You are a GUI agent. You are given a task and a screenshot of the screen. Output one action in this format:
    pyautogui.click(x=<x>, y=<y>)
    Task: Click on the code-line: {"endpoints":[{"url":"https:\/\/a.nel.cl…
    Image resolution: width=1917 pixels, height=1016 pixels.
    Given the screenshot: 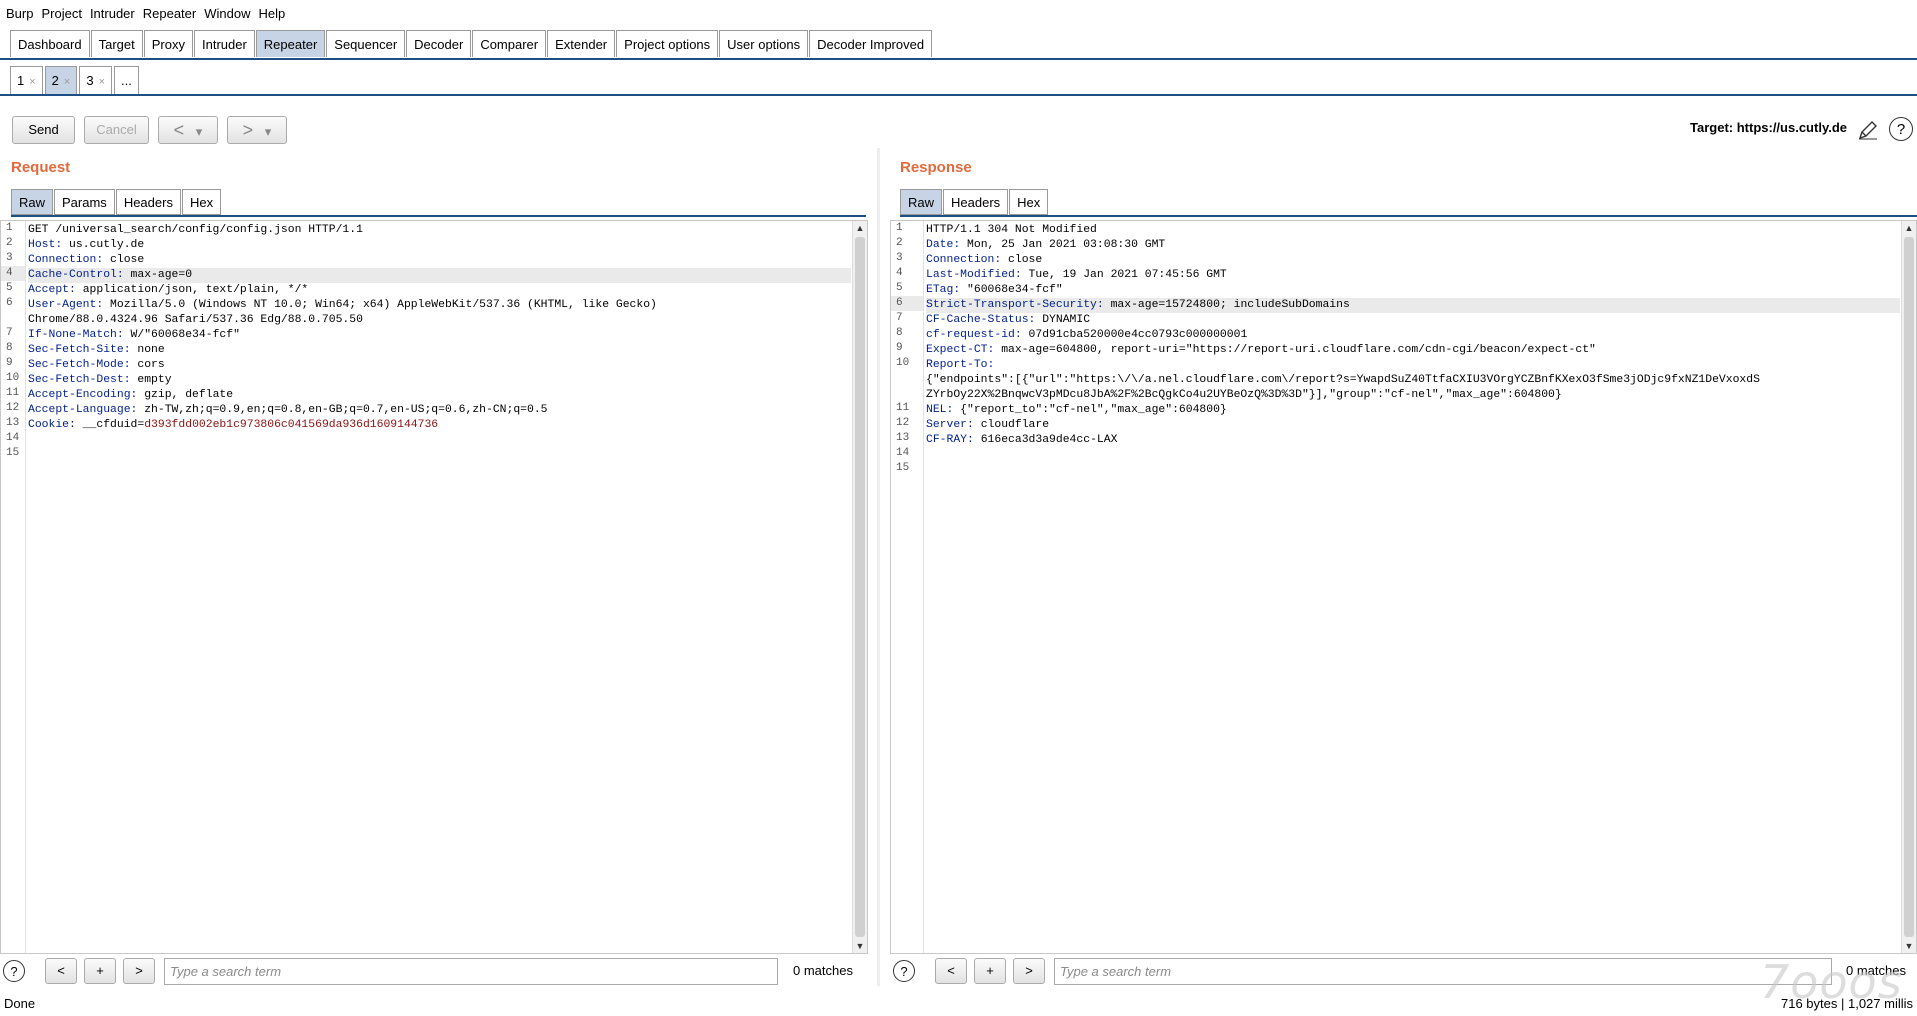 What is the action you would take?
    pyautogui.click(x=1413, y=380)
    